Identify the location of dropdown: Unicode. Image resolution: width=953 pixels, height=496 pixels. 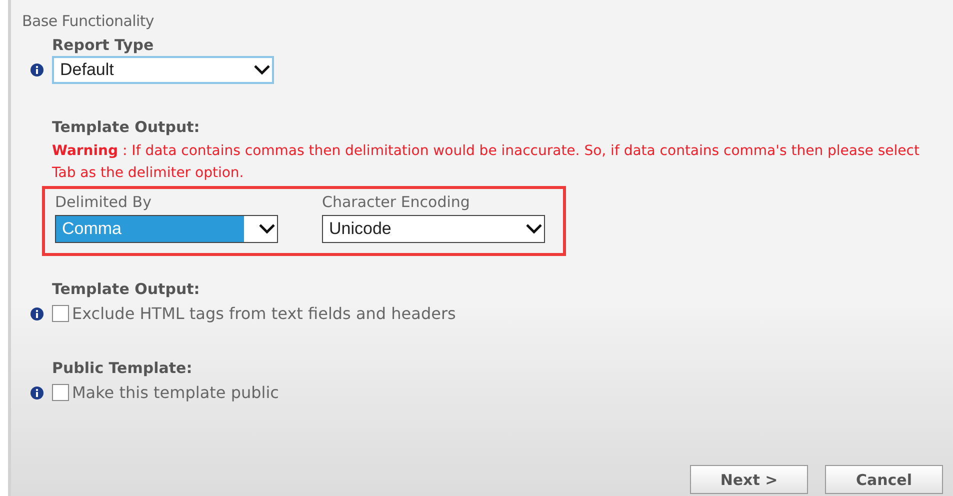
(433, 229).